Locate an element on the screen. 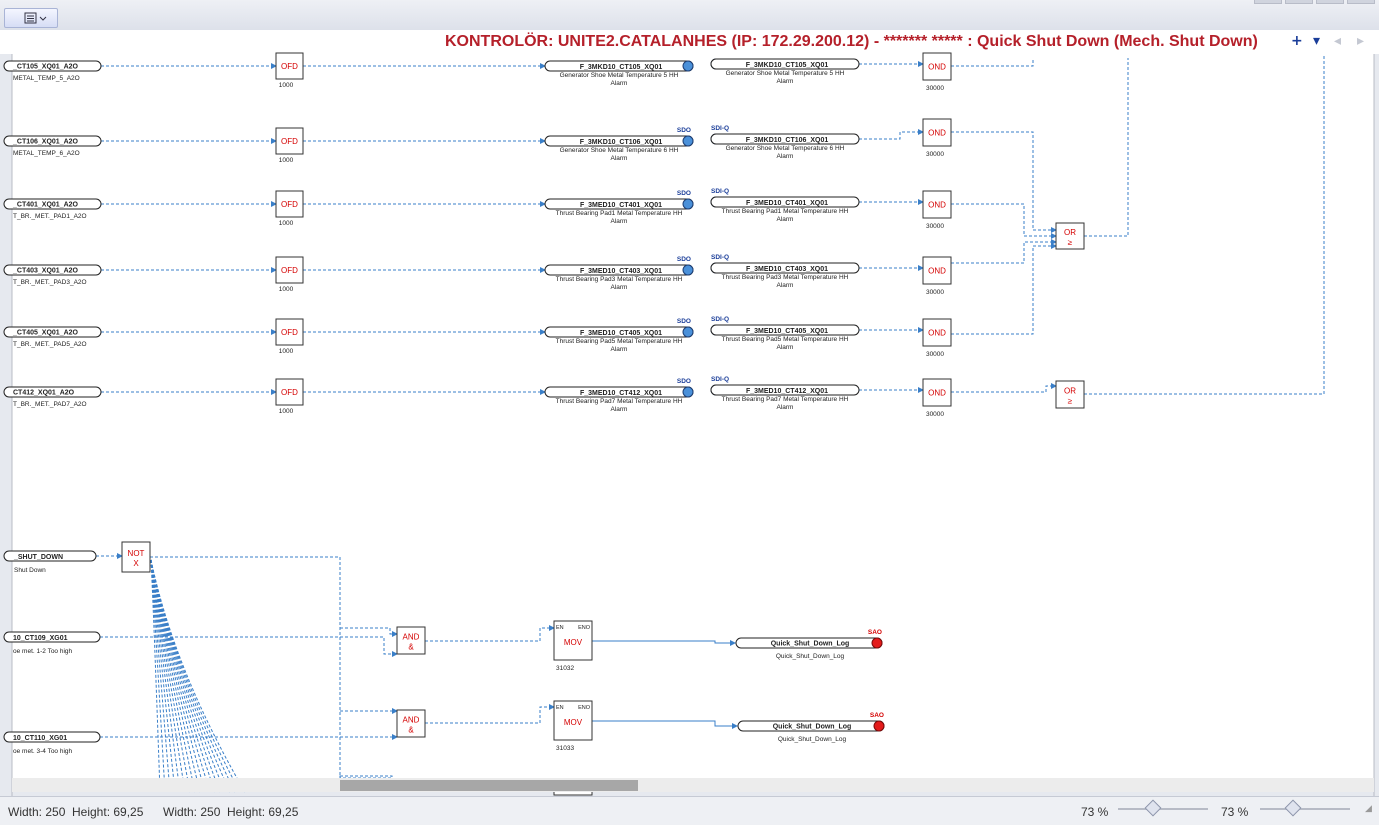 This screenshot has width=1379, height=825. and-gate-1: AND& is located at coordinates (411, 640).